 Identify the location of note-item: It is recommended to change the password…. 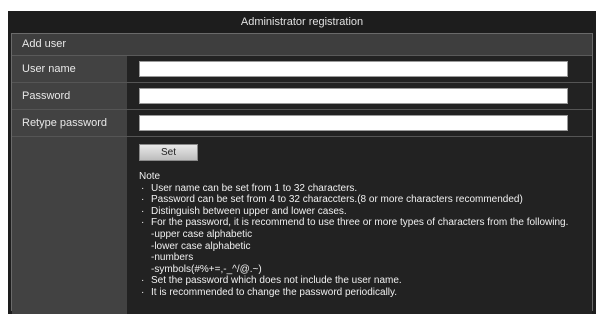
(353, 293).